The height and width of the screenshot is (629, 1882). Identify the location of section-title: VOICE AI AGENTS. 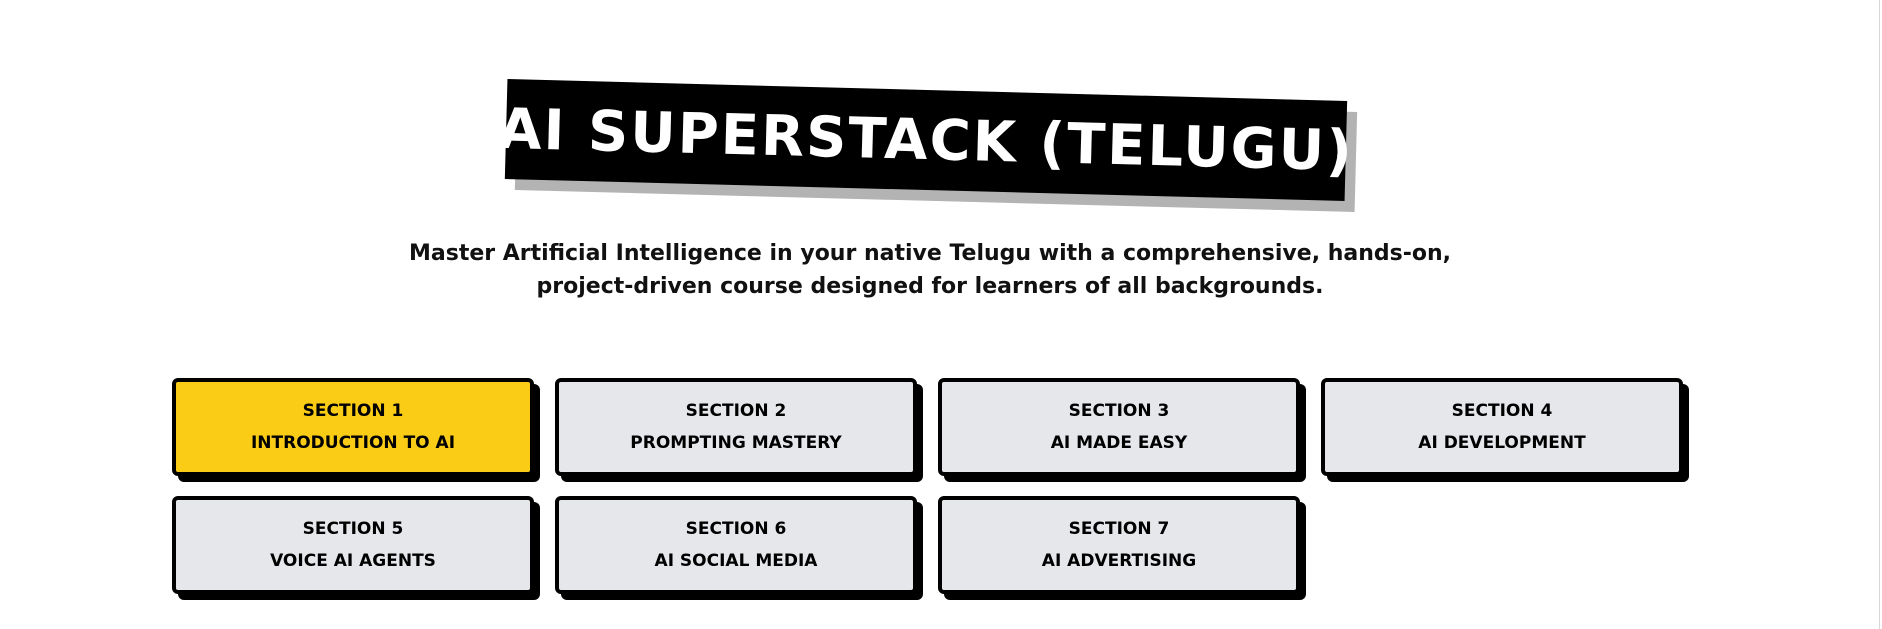
(353, 561).